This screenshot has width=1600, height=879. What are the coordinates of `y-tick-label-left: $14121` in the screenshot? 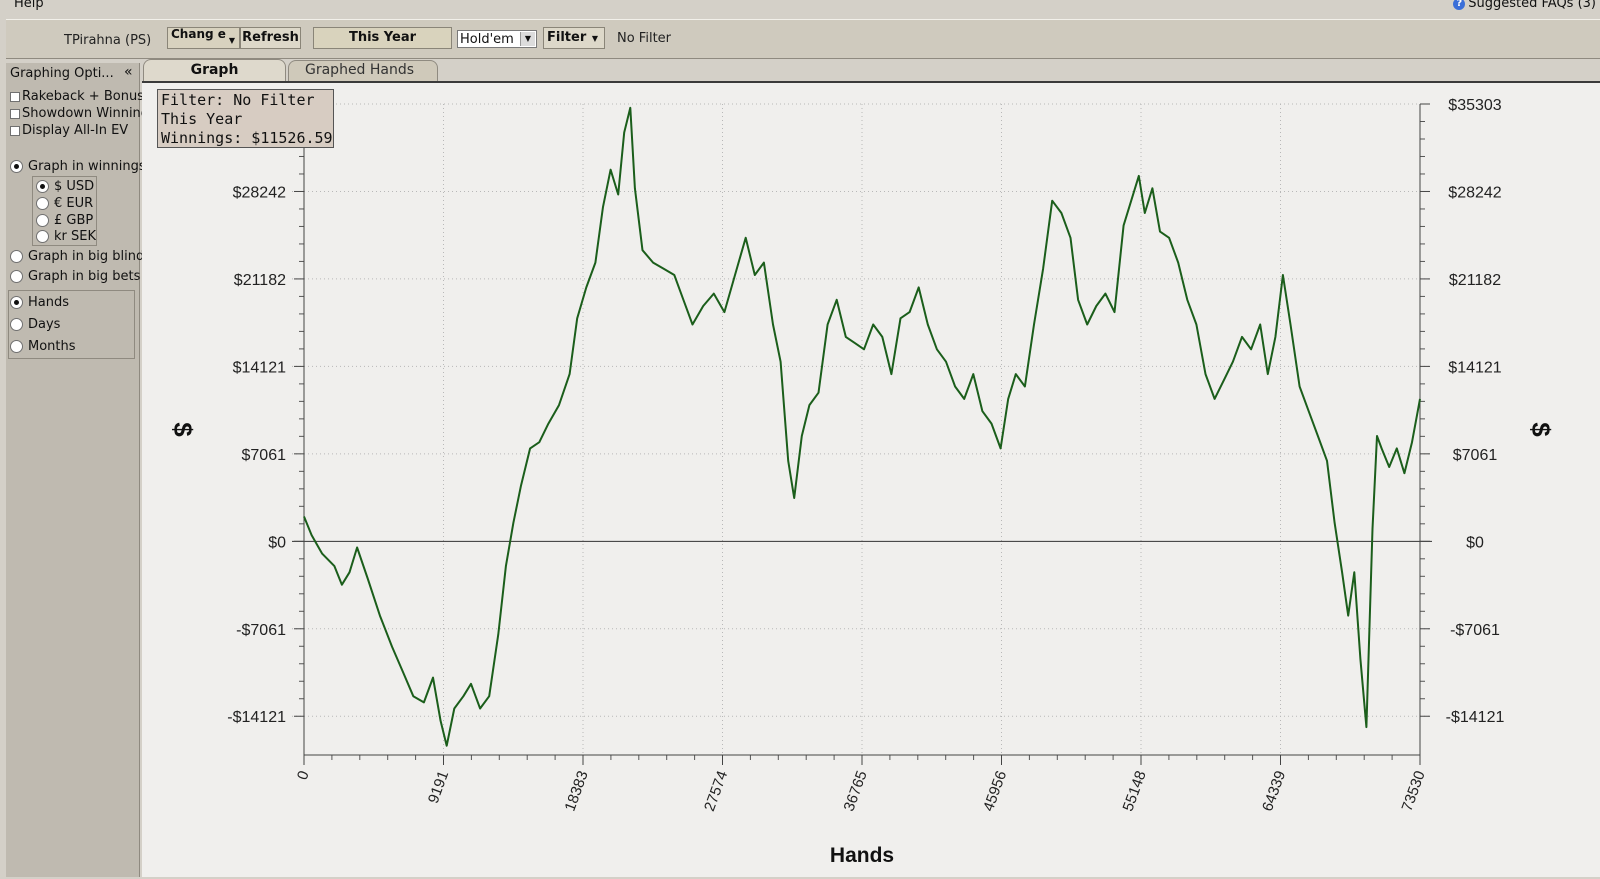 It's located at (259, 367).